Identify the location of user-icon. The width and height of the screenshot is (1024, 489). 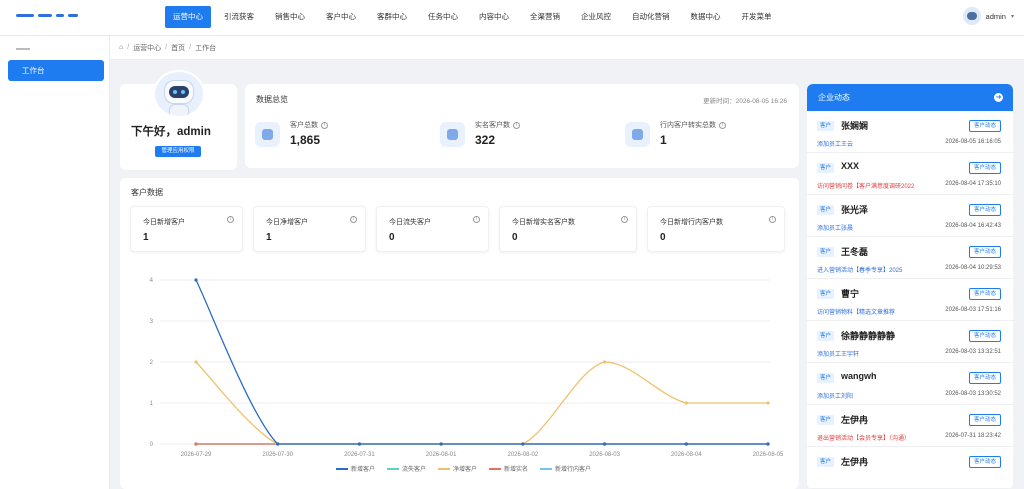
(267, 134).